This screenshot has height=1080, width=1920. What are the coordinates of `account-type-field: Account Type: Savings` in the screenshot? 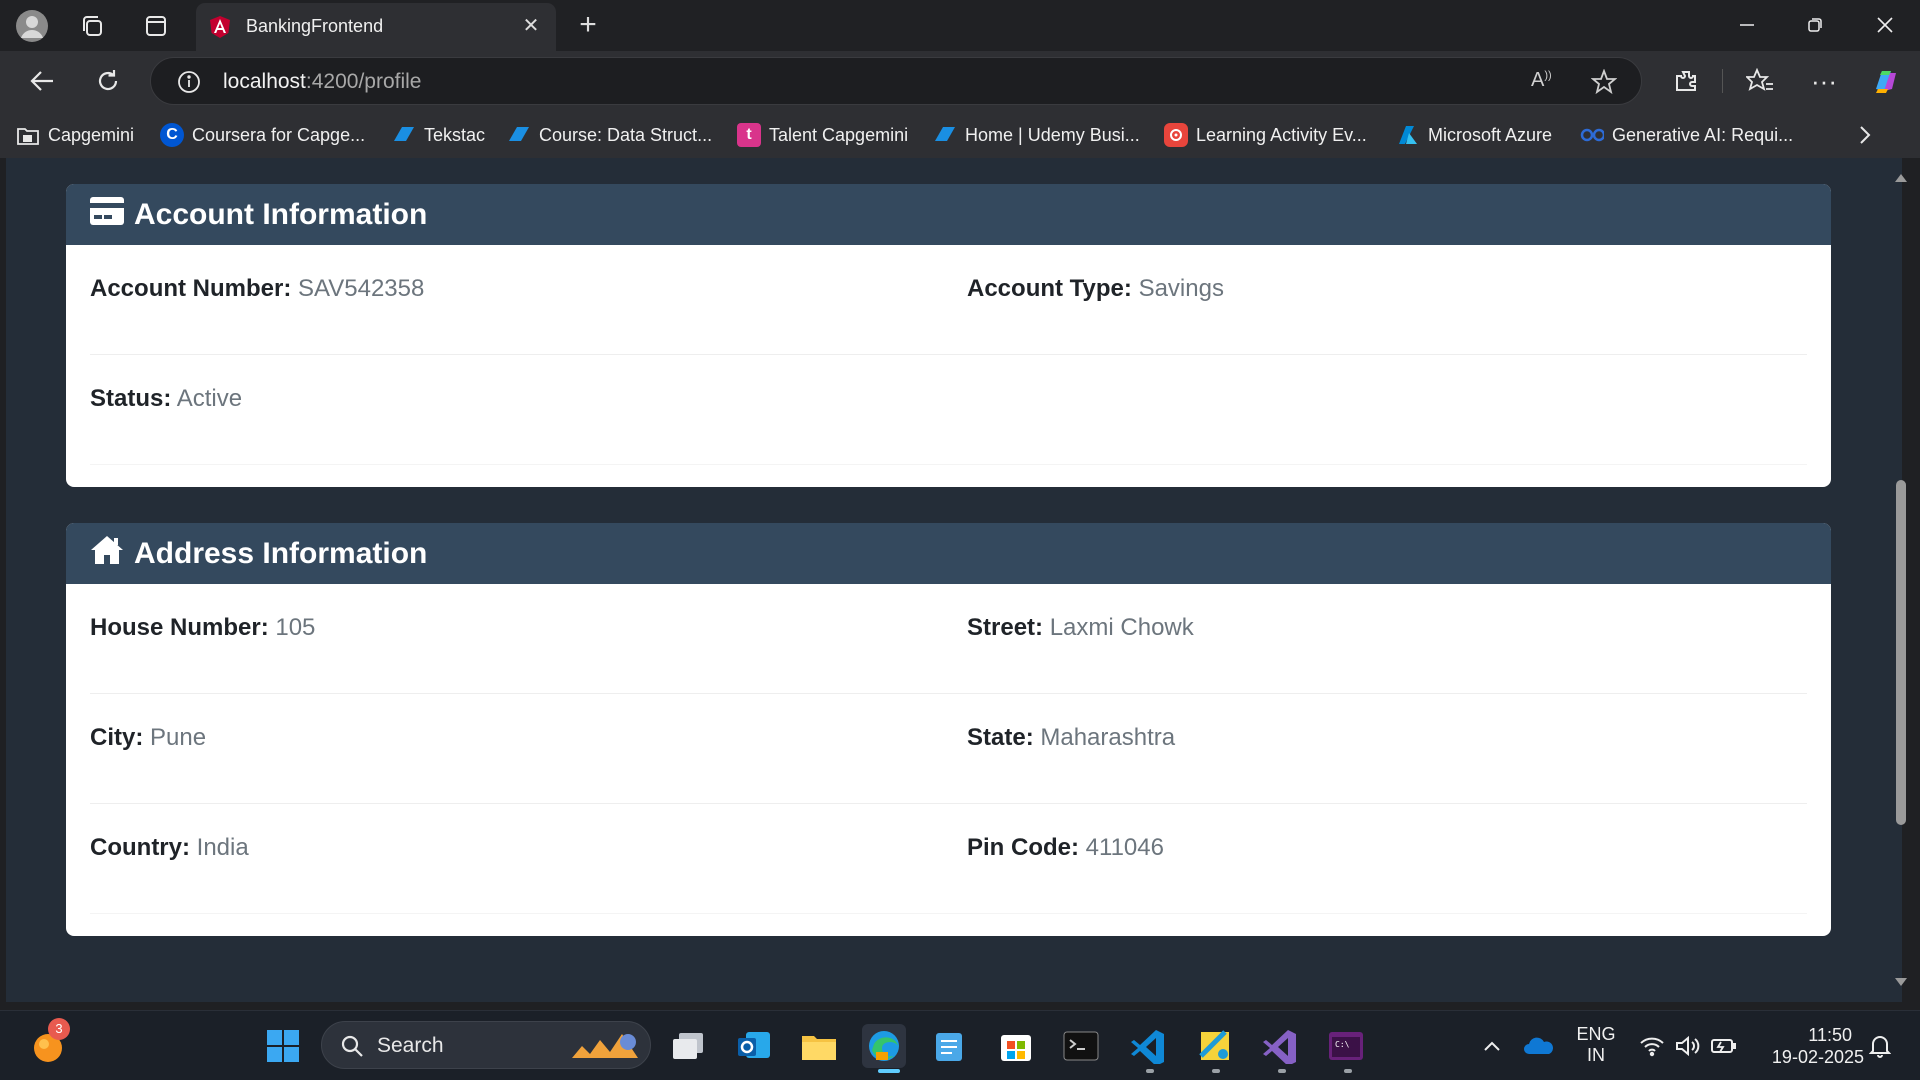 It's located at (1095, 289).